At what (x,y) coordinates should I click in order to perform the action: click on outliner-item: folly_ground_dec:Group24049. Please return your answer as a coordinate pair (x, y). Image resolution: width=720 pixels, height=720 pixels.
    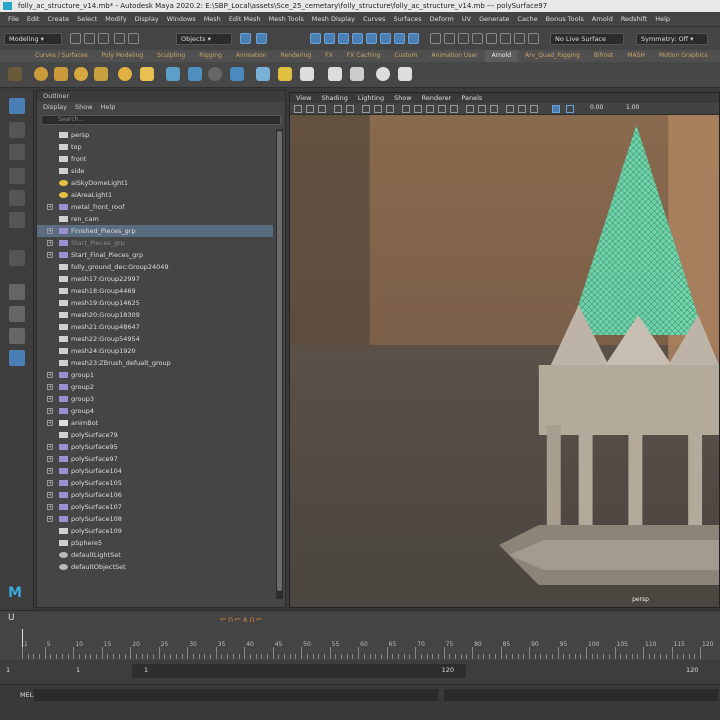
    Looking at the image, I should click on (155, 267).